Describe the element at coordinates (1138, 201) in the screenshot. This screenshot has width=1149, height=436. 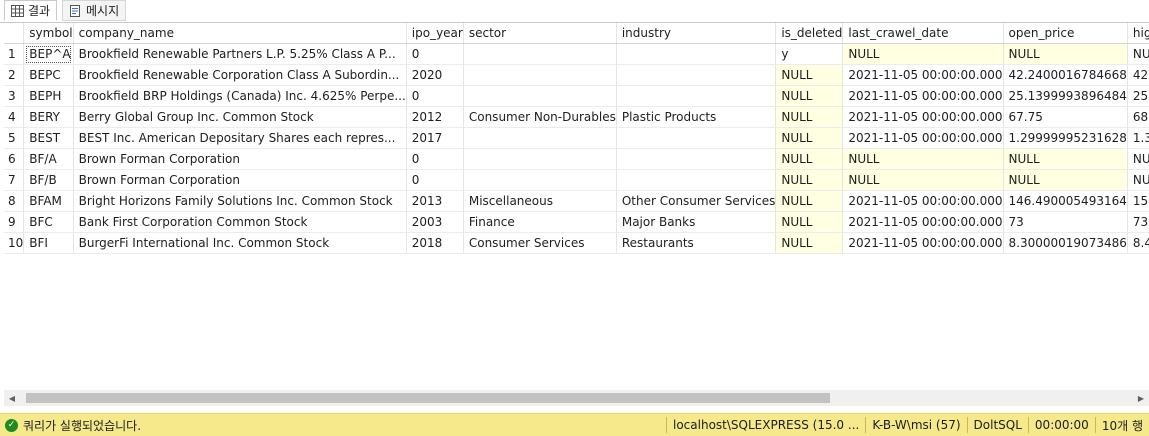
I see `table-cell: 150` at that location.